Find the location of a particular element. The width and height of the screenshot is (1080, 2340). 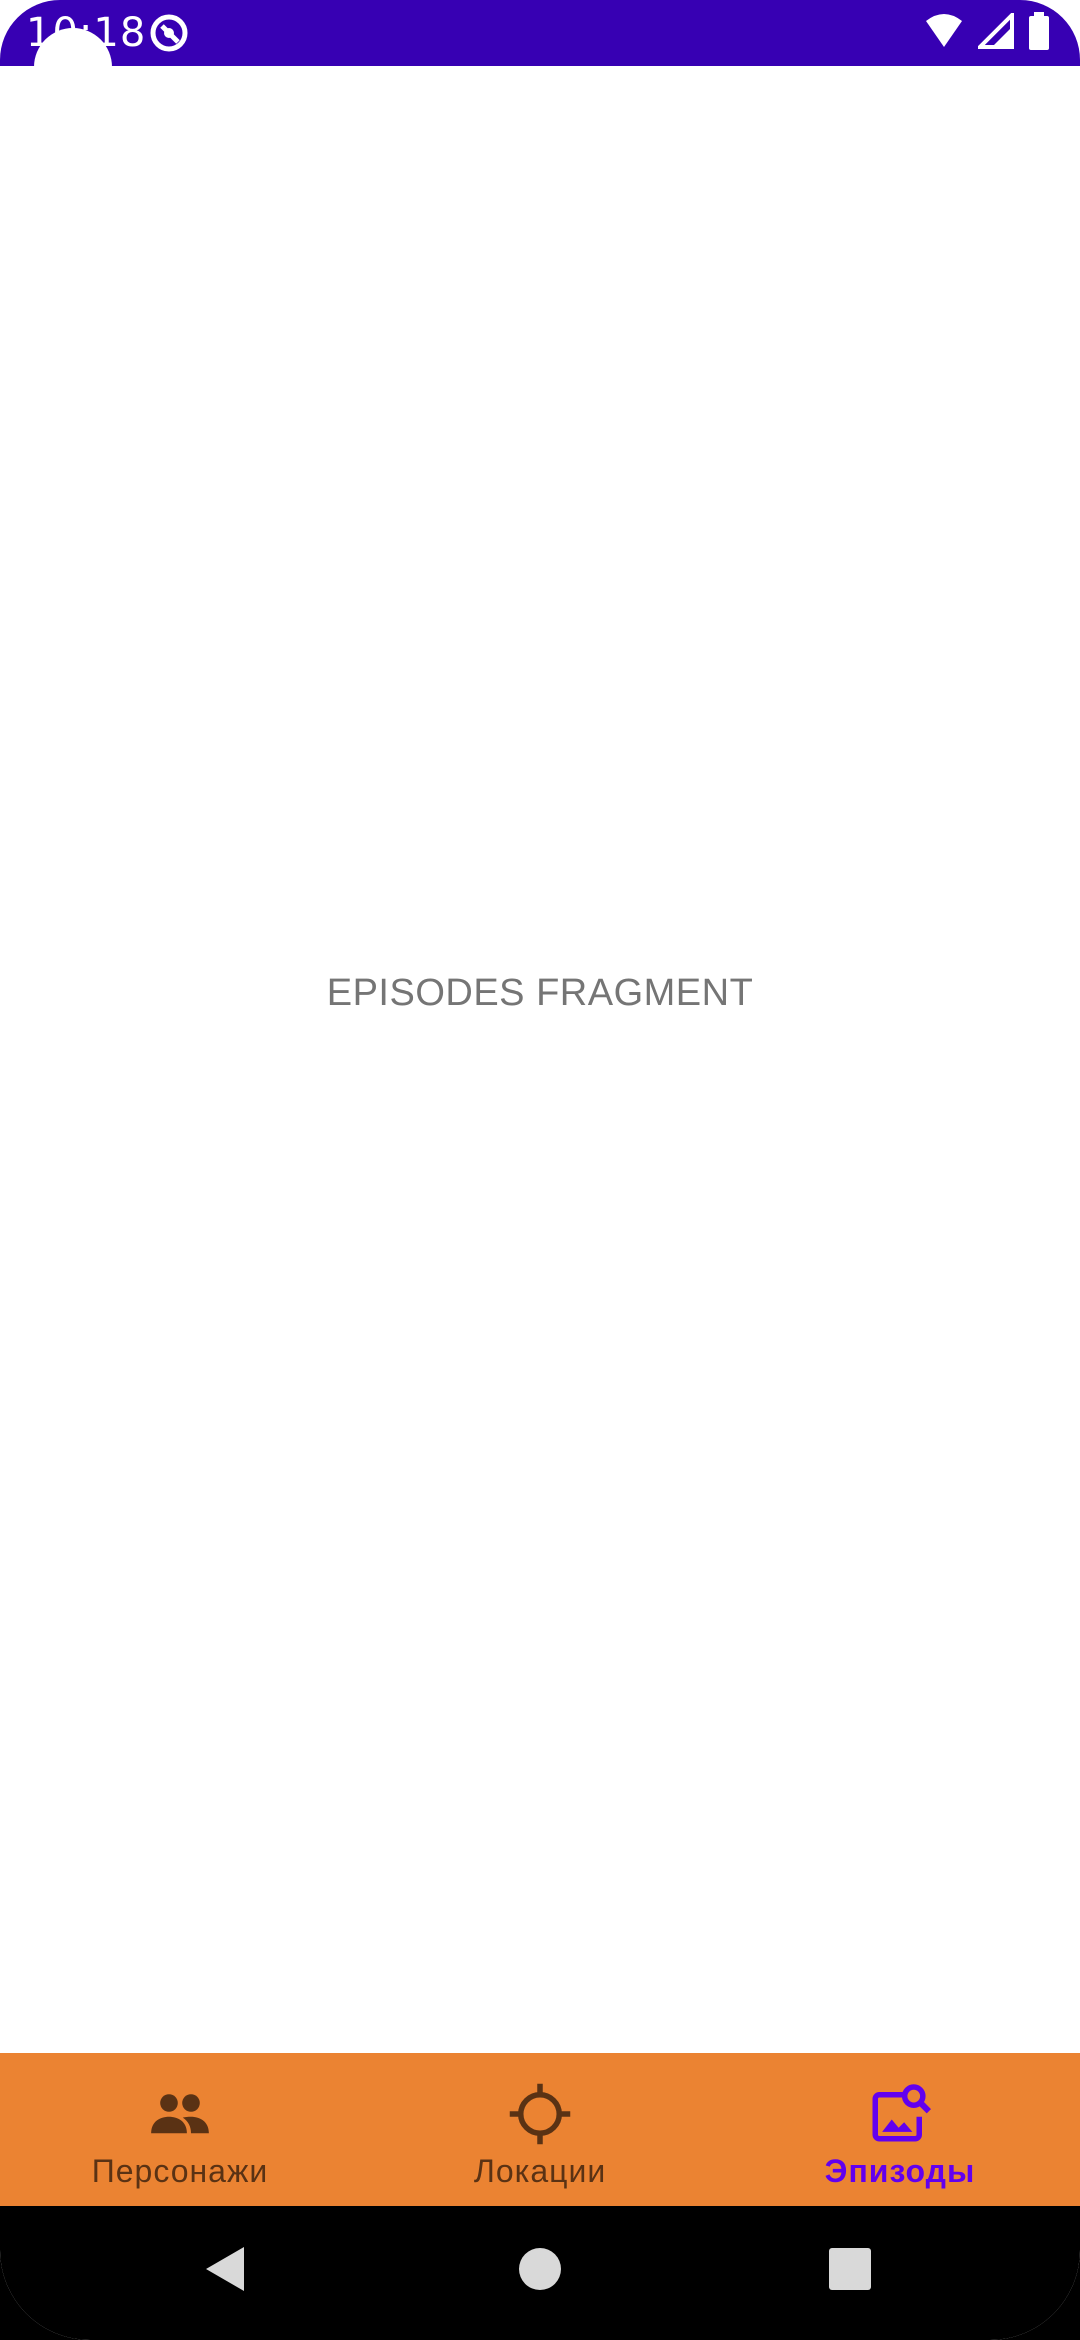

recents-icon is located at coordinates (850, 2269).